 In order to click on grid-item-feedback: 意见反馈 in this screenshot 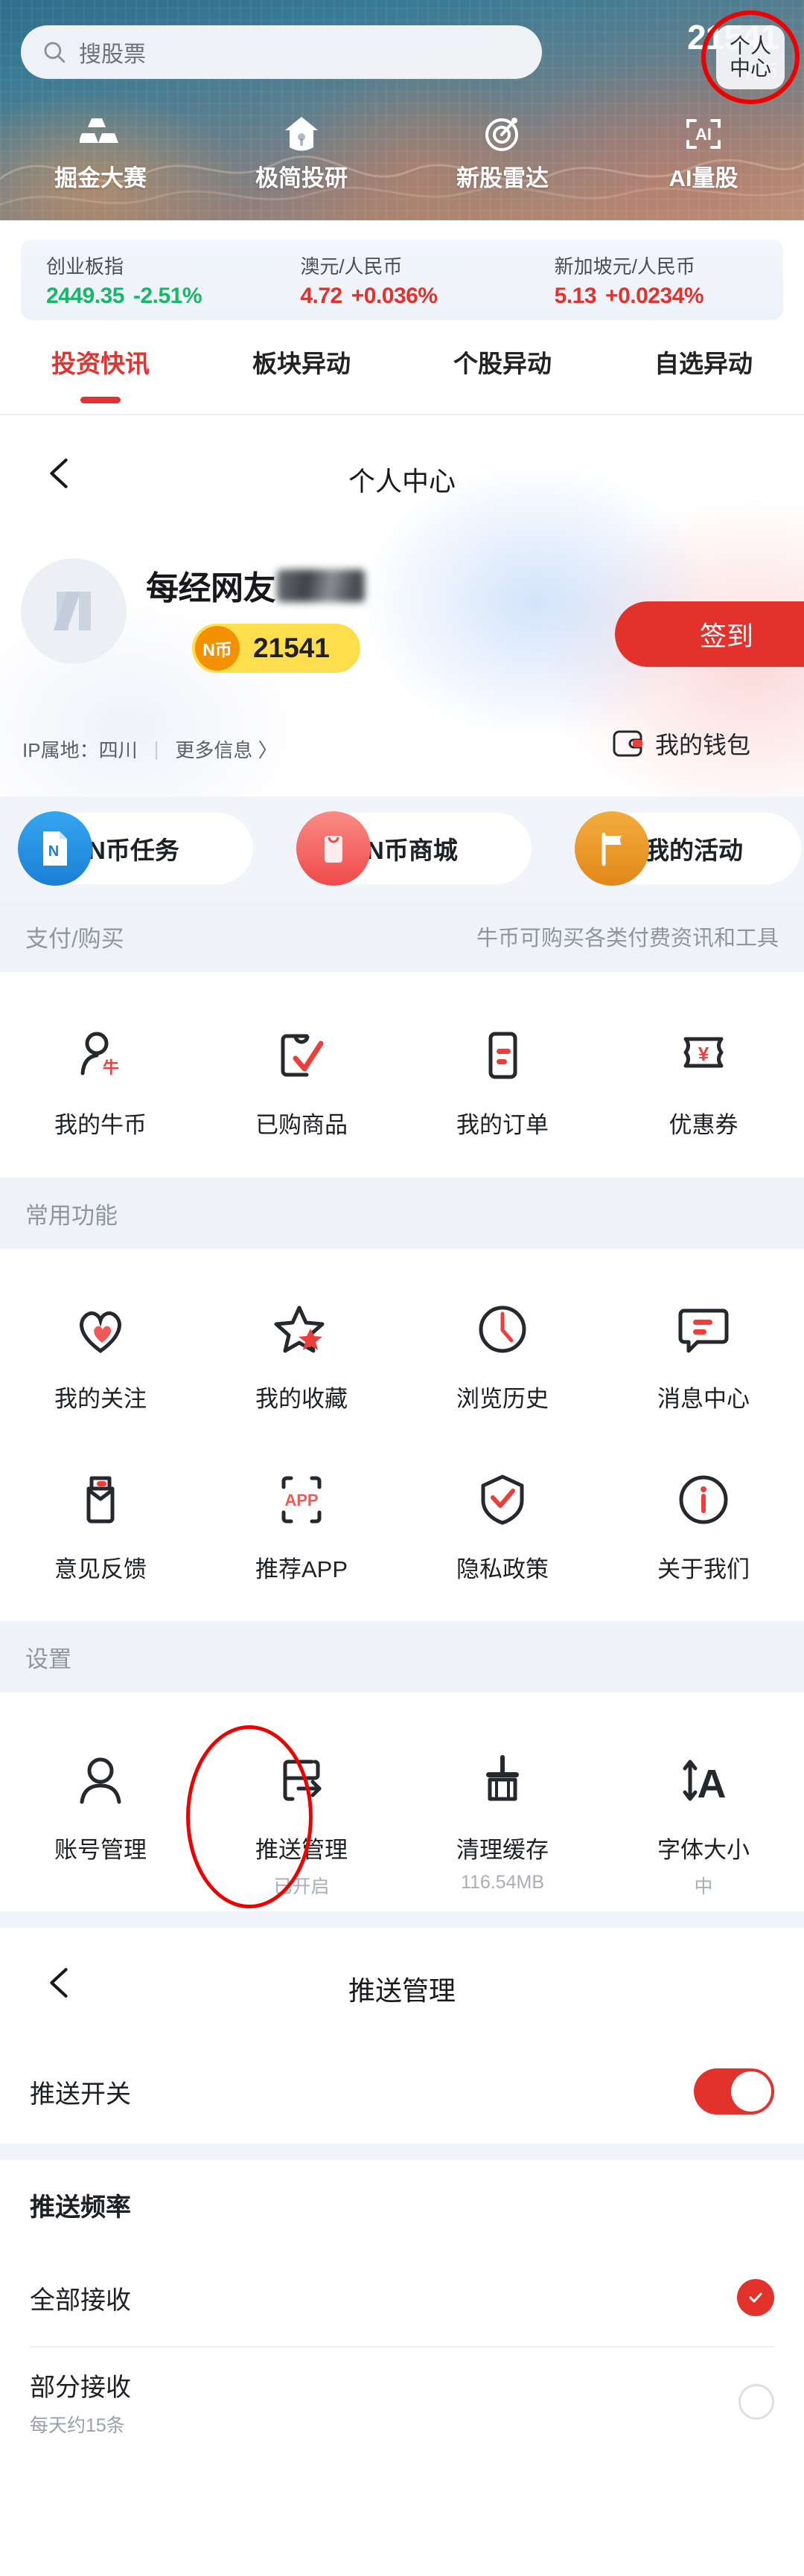, I will do `click(100, 1525)`.